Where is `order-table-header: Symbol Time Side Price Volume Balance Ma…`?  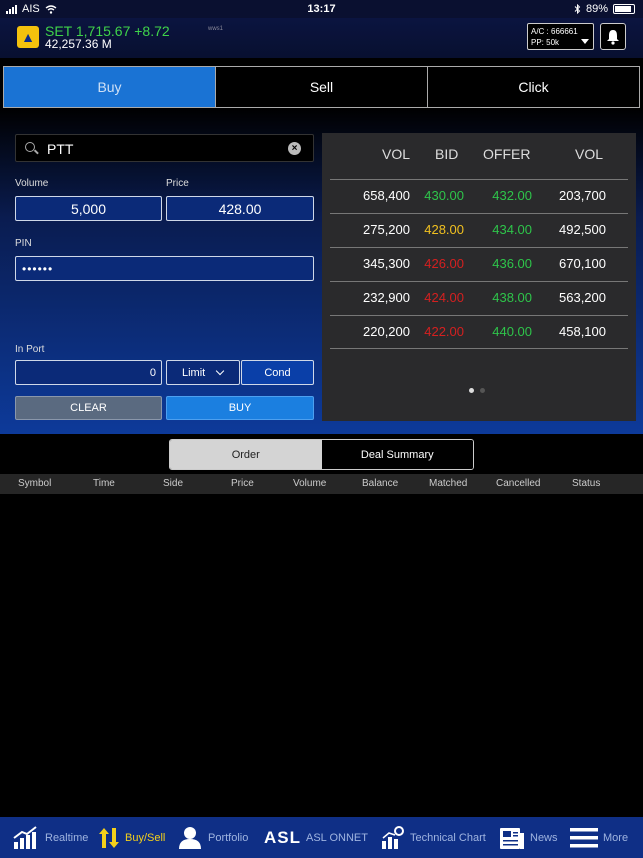 order-table-header: Symbol Time Side Price Volume Balance Ma… is located at coordinates (321, 484).